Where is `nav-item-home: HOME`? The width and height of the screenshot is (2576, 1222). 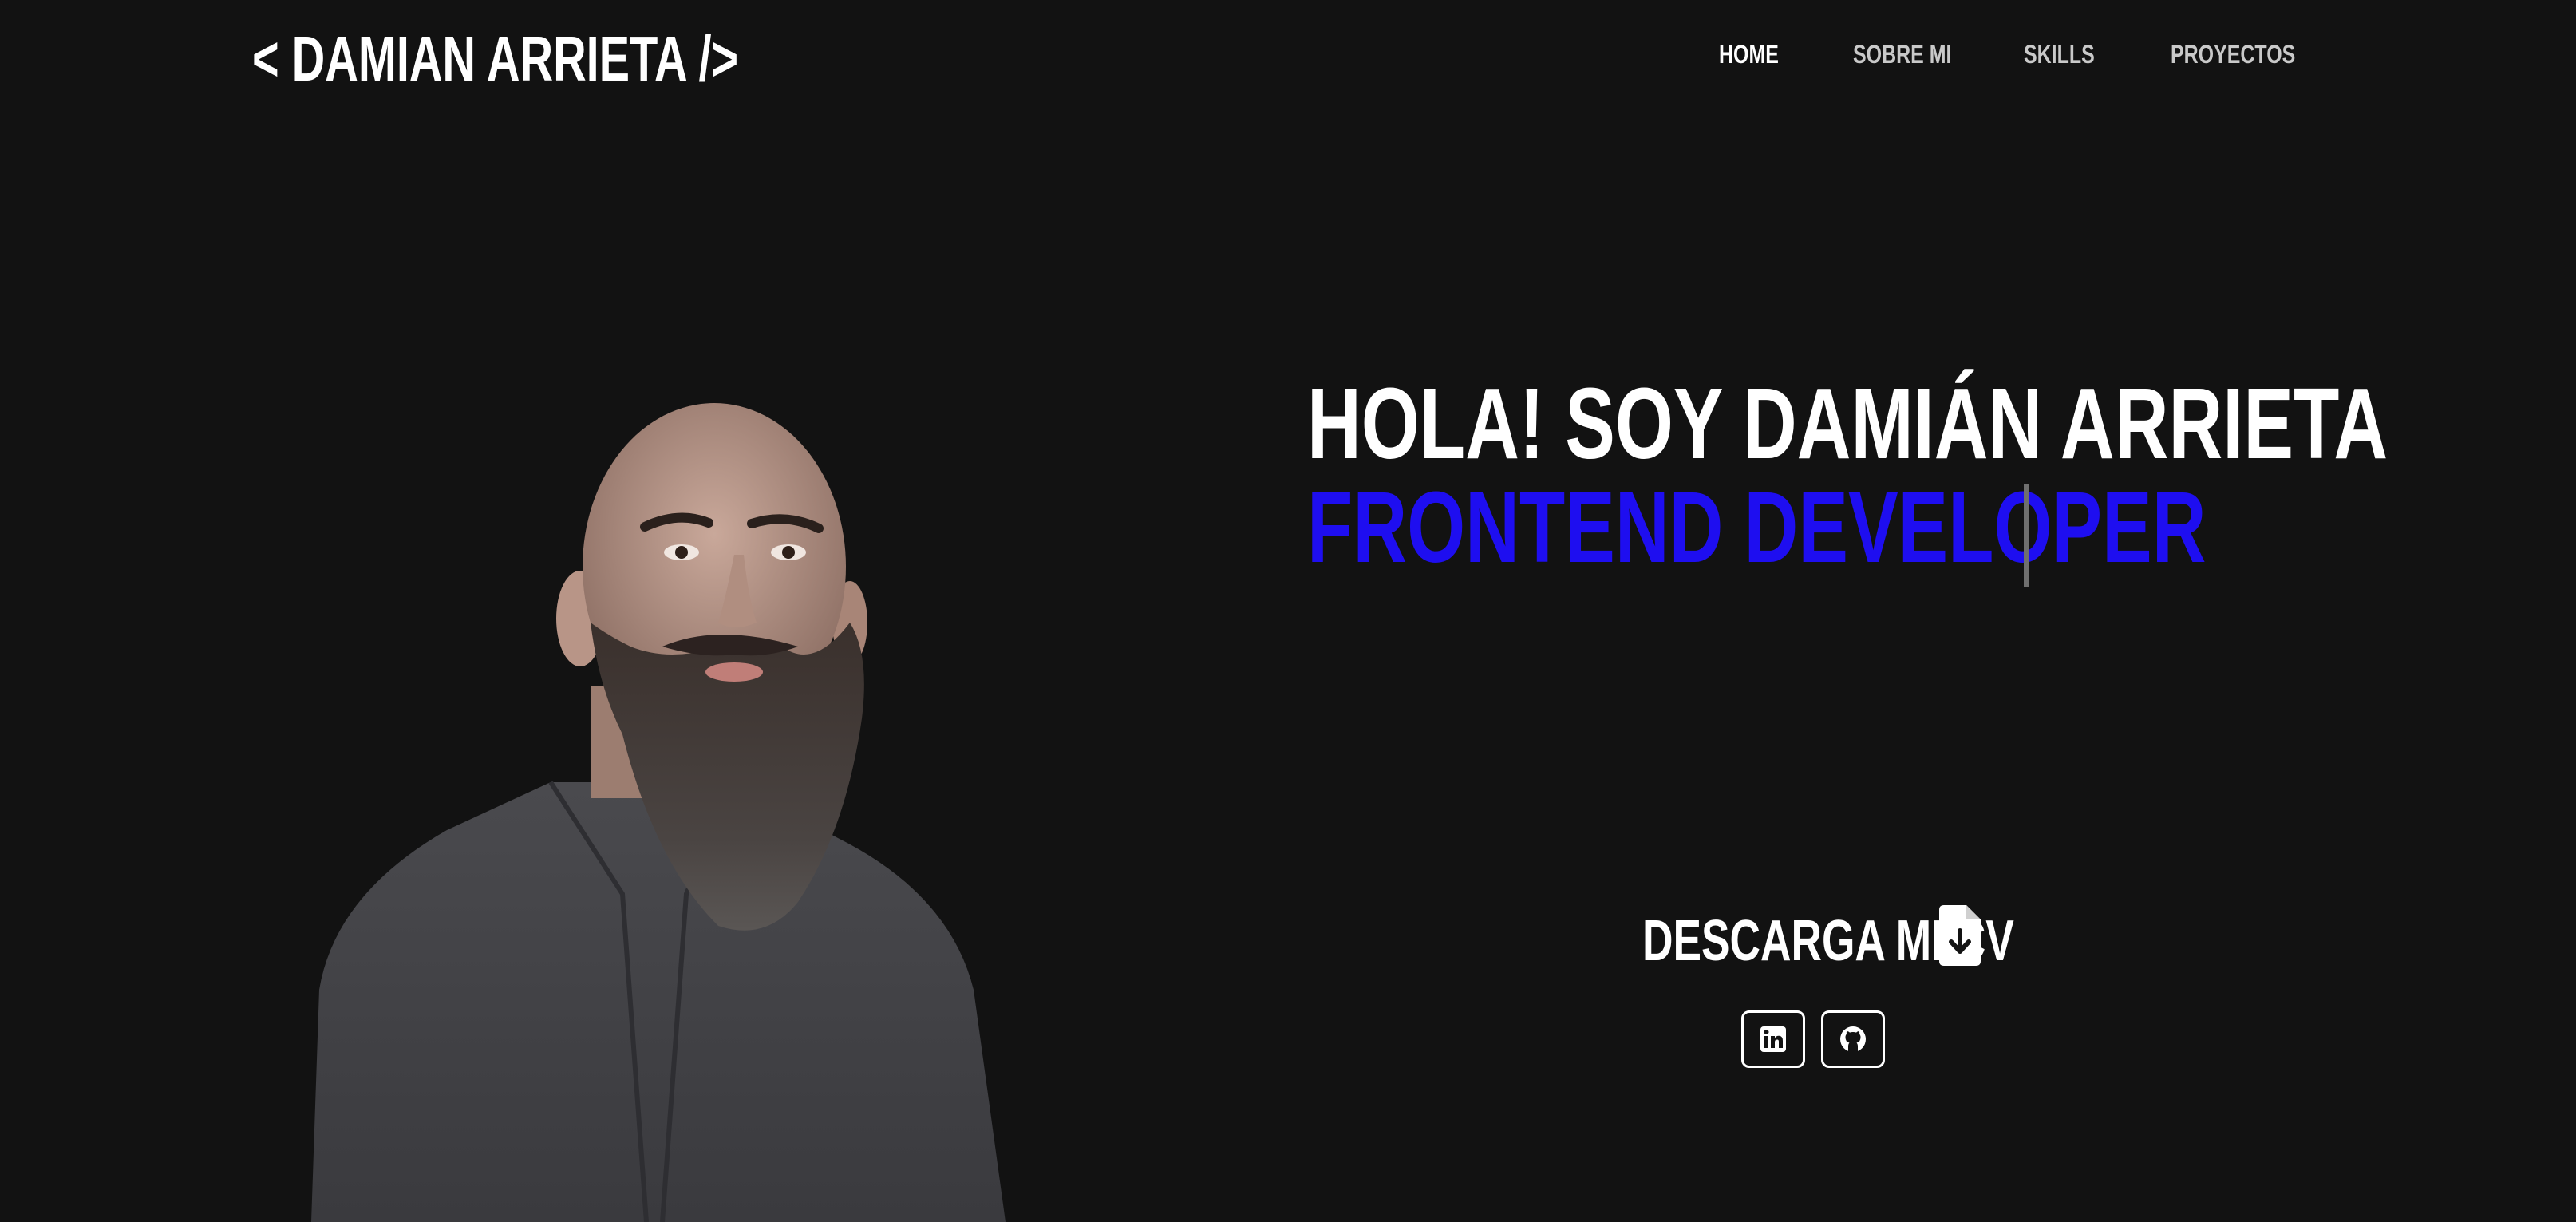
nav-item-home: HOME is located at coordinates (1749, 54).